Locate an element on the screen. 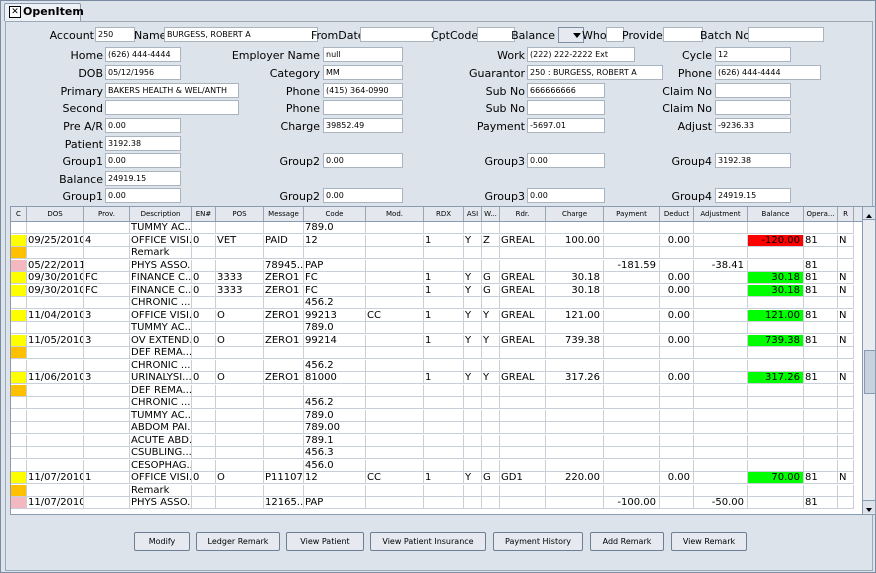  col-message-header: Message is located at coordinates (284, 214).